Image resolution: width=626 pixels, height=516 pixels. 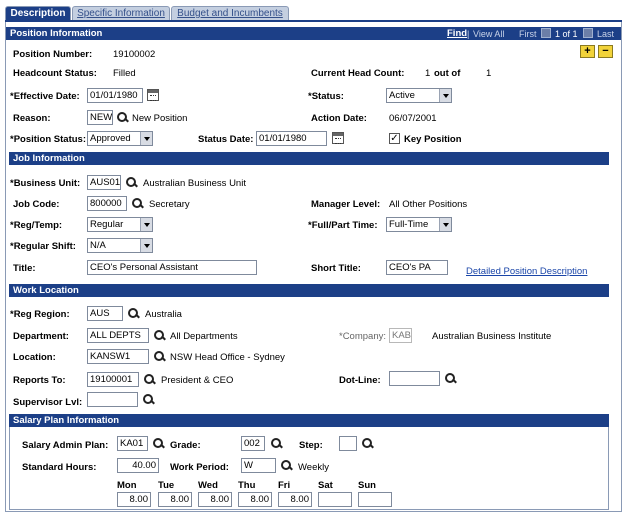 I want to click on position-status-value: Approved, so click(x=110, y=138).